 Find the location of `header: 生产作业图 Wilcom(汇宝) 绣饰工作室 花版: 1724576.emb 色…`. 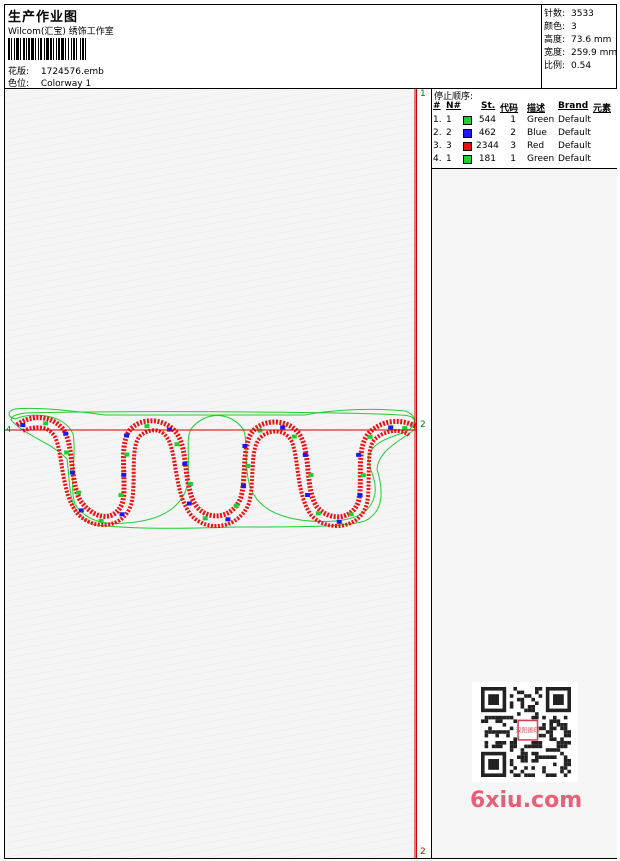

header: 生产作业图 Wilcom(汇宝) 绣饰工作室 花版: 1724576.emb 色… is located at coordinates (310, 46).